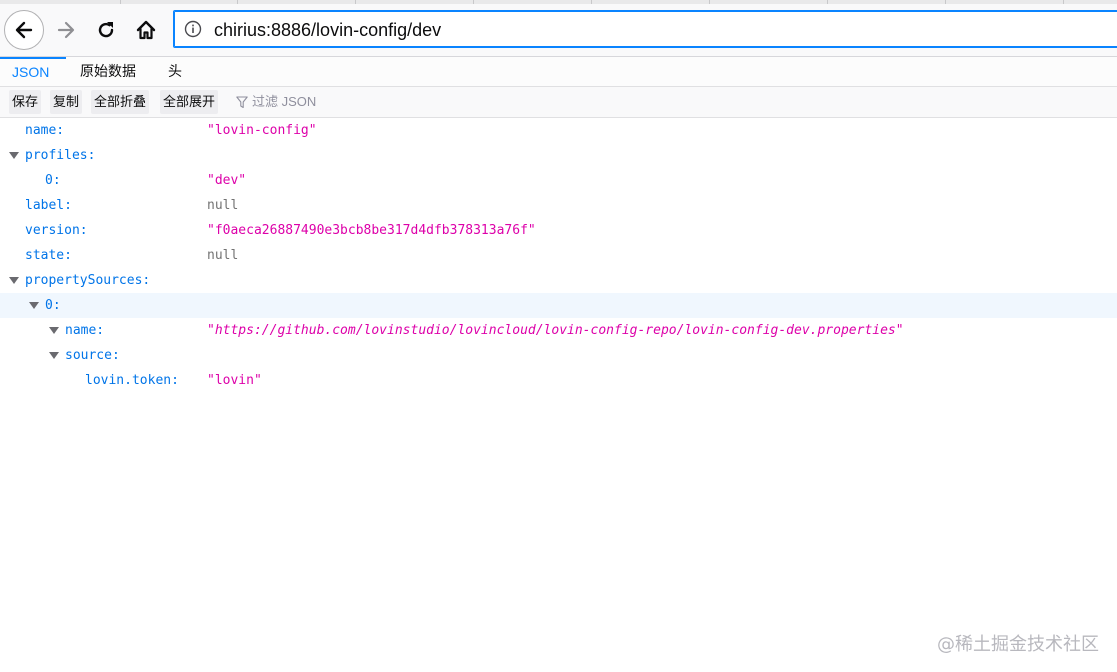 The width and height of the screenshot is (1117, 672). What do you see at coordinates (558, 355) in the screenshot?
I see `json-row-ps-0-source: source:` at bounding box center [558, 355].